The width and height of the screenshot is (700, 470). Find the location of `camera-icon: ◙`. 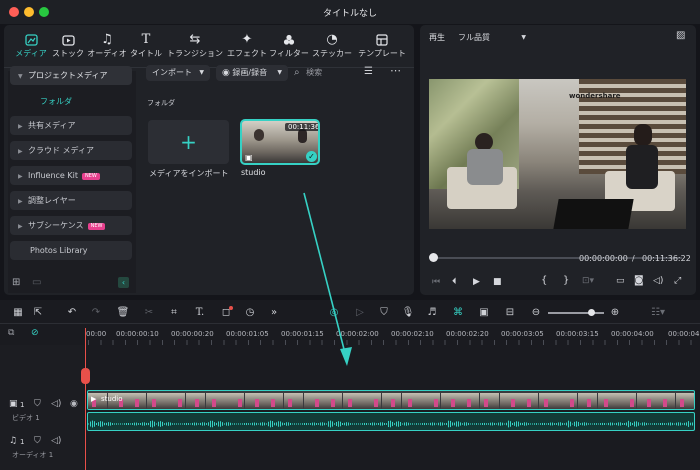

camera-icon: ◙ is located at coordinates (639, 280).